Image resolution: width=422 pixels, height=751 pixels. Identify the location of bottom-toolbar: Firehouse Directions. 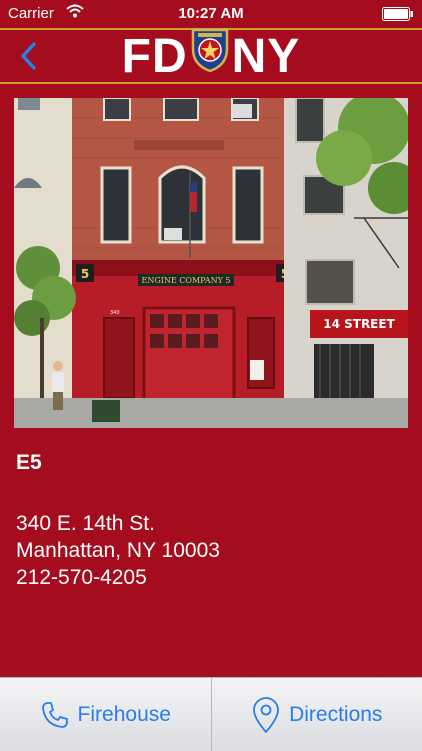
(211, 714).